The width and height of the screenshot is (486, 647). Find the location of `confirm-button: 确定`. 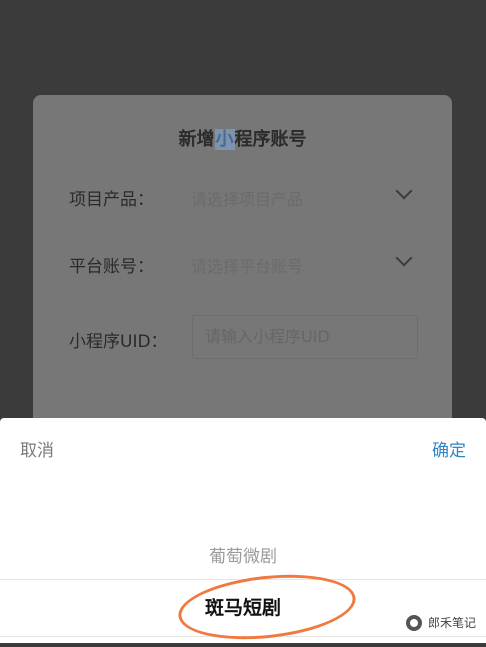

confirm-button: 确定 is located at coordinates (449, 448).